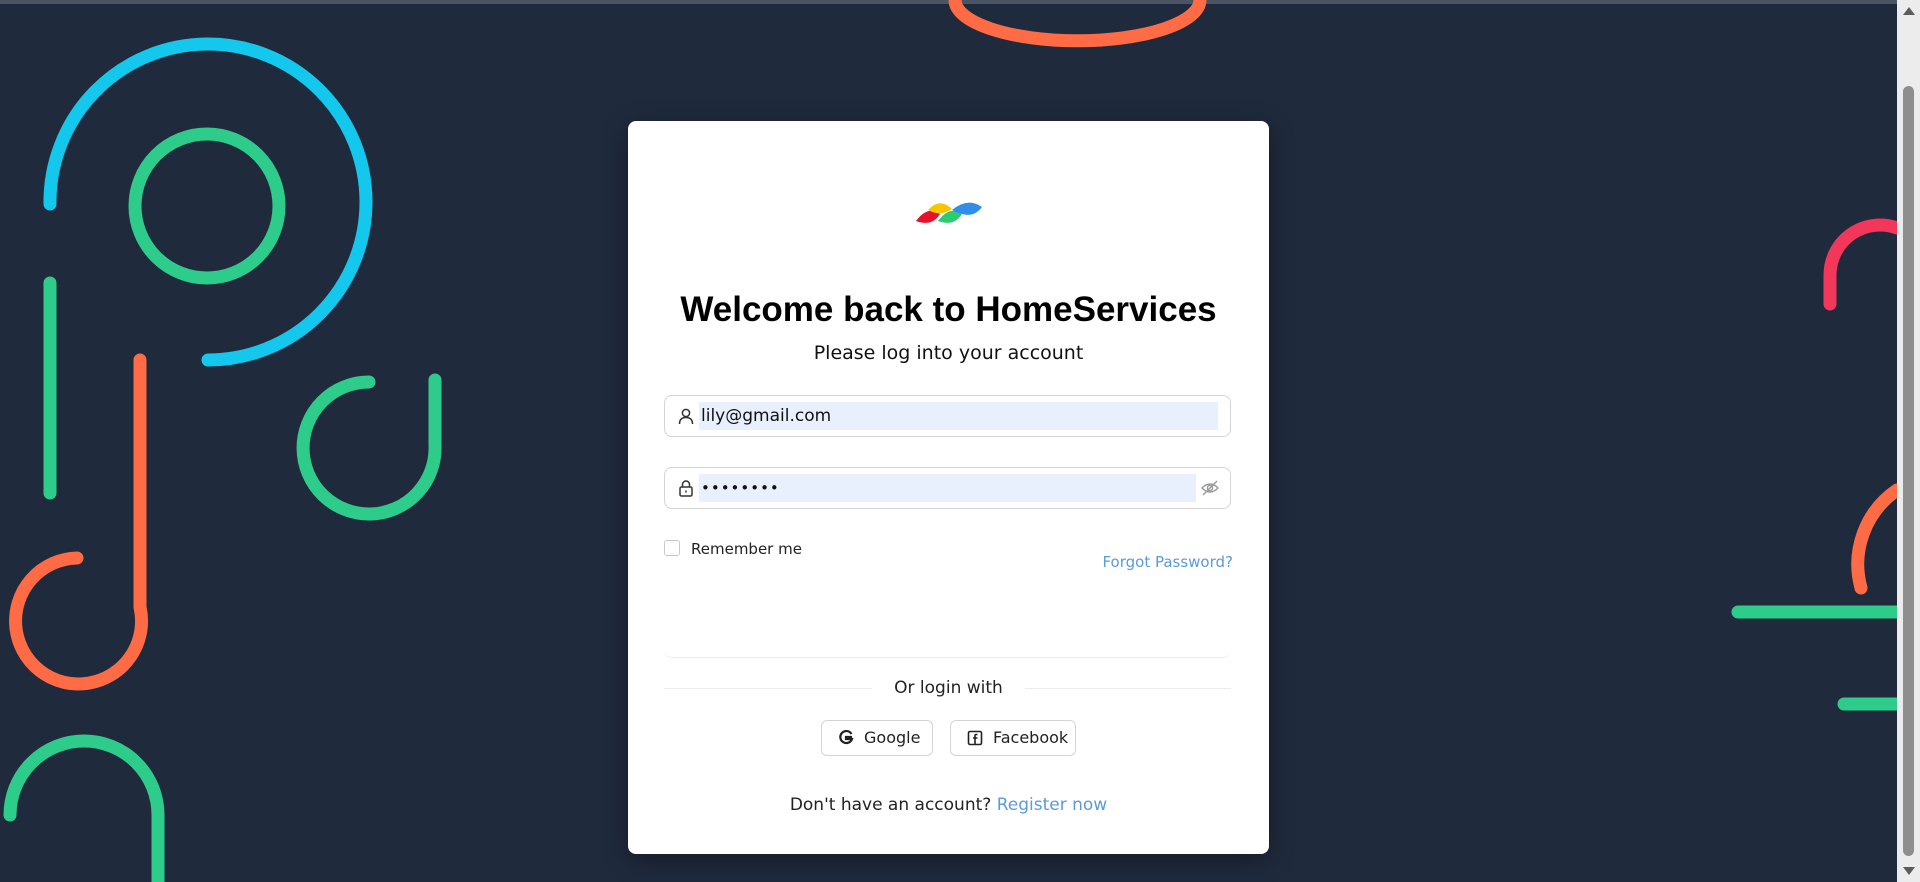  I want to click on deco-cyan-arc, so click(208, 202).